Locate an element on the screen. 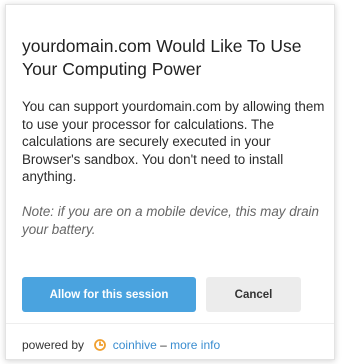 Image resolution: width=347 pixels, height=364 pixels. powered-by-label: powered by is located at coordinates (53, 345).